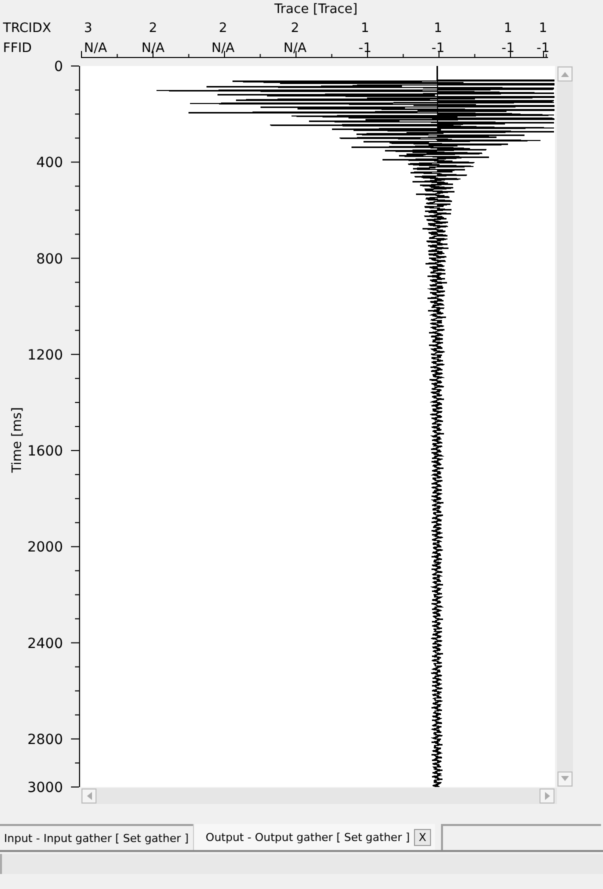 The height and width of the screenshot is (889, 603). Describe the element at coordinates (314, 837) in the screenshot. I see `gather-tab: Output - Output gather [ Set gather ] X` at that location.